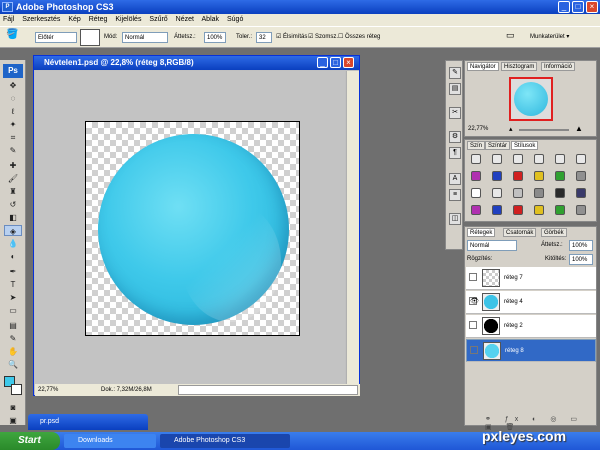 The height and width of the screenshot is (450, 600). I want to click on menu-window: Ablak, so click(211, 19).